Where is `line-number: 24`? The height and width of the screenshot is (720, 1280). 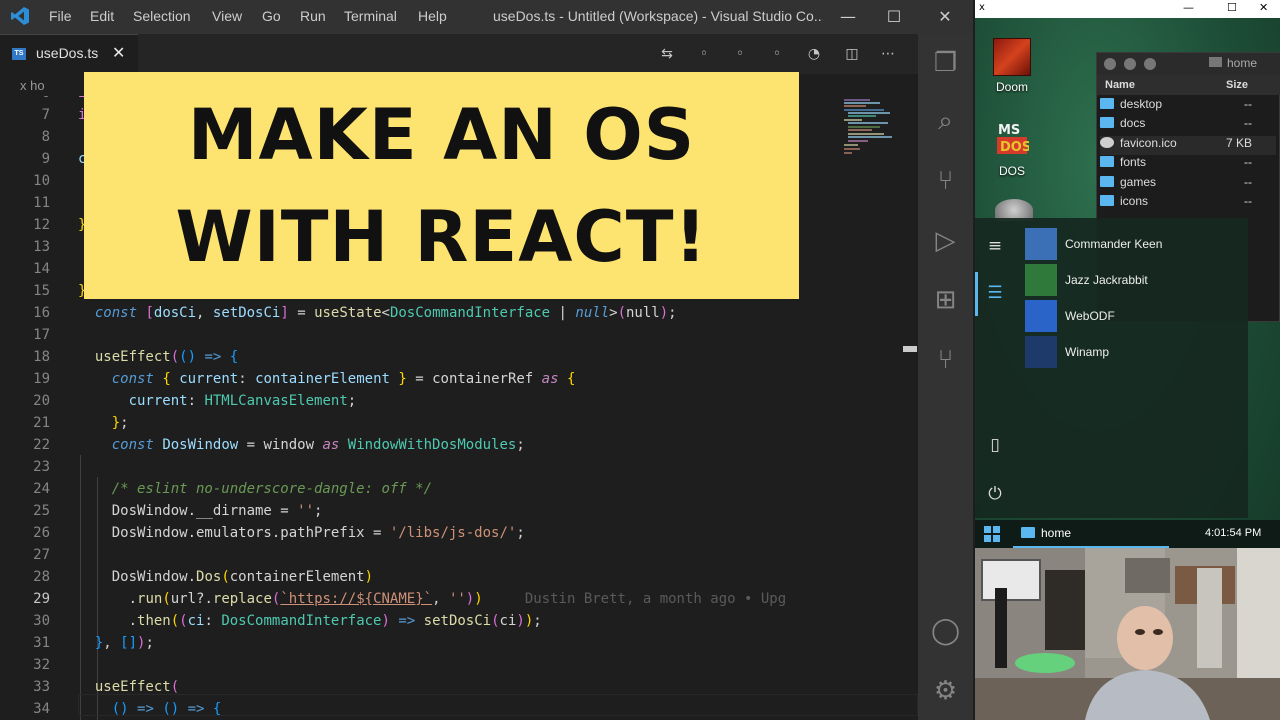
line-number: 24 is located at coordinates (41, 489).